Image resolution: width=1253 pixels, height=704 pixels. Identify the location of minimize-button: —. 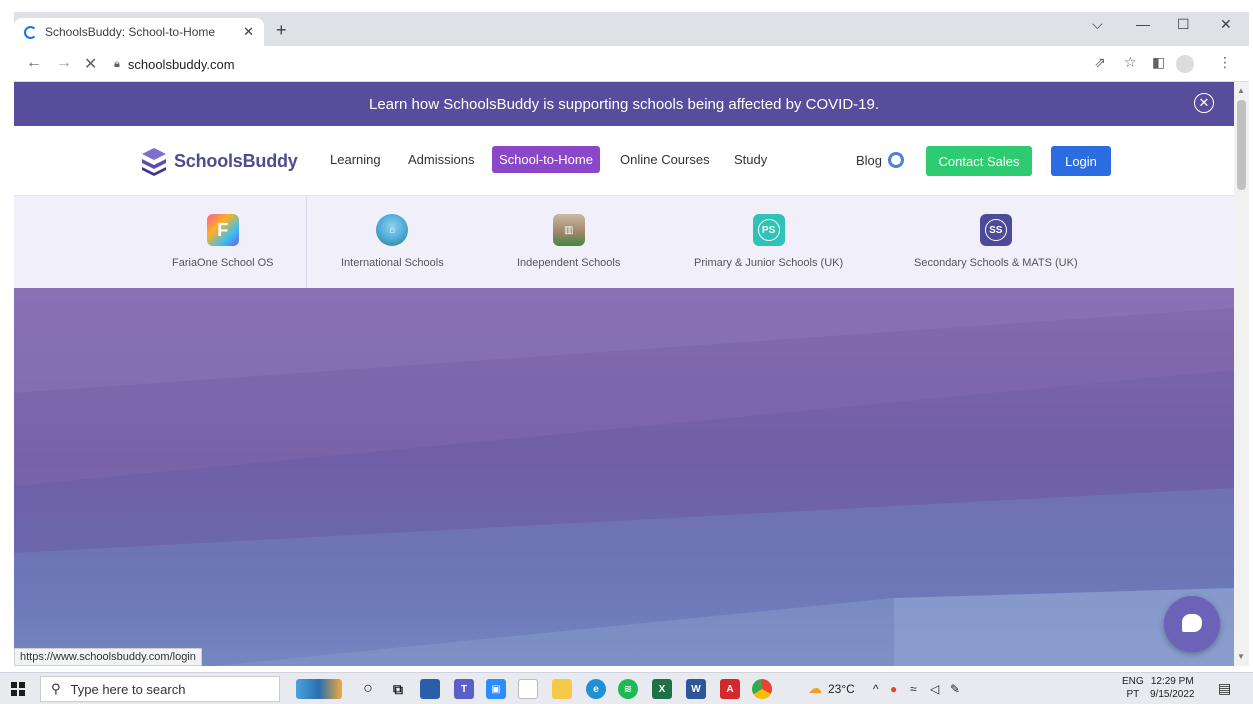
(1143, 24).